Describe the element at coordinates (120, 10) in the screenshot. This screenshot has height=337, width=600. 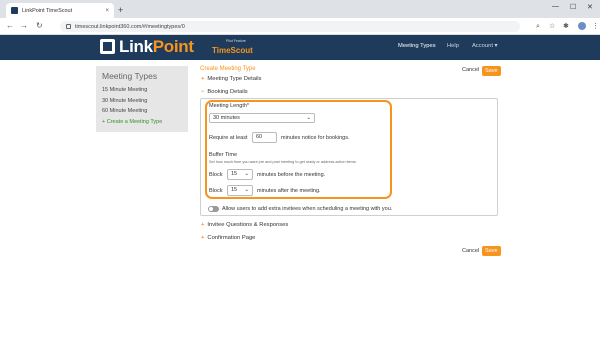
I see `new-tab-icon: +` at that location.